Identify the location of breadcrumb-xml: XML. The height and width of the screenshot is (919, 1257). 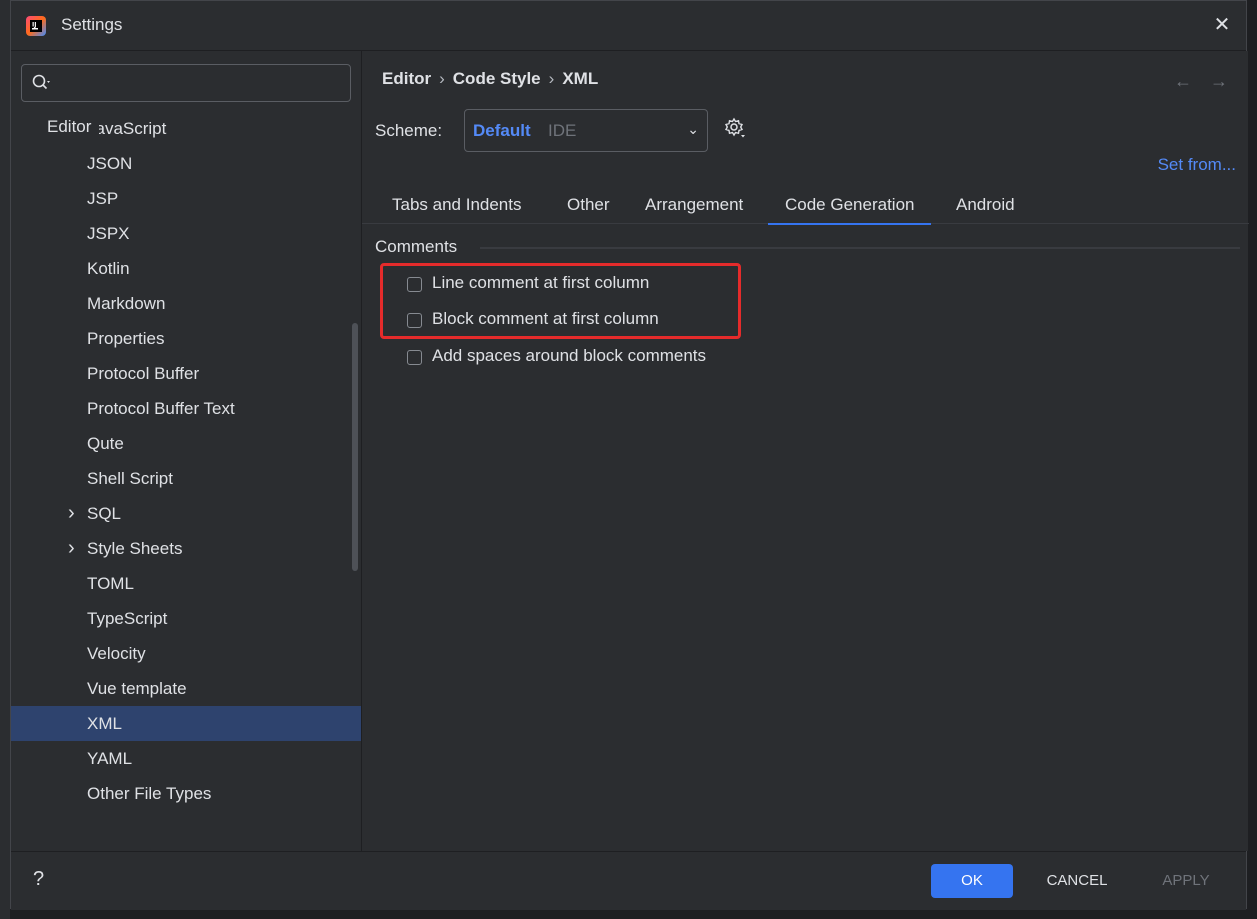
(580, 78).